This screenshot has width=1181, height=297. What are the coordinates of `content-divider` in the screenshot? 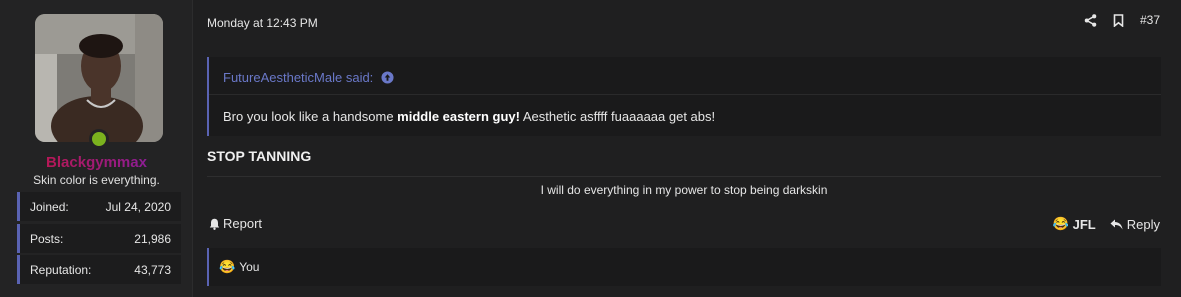 It's located at (684, 176).